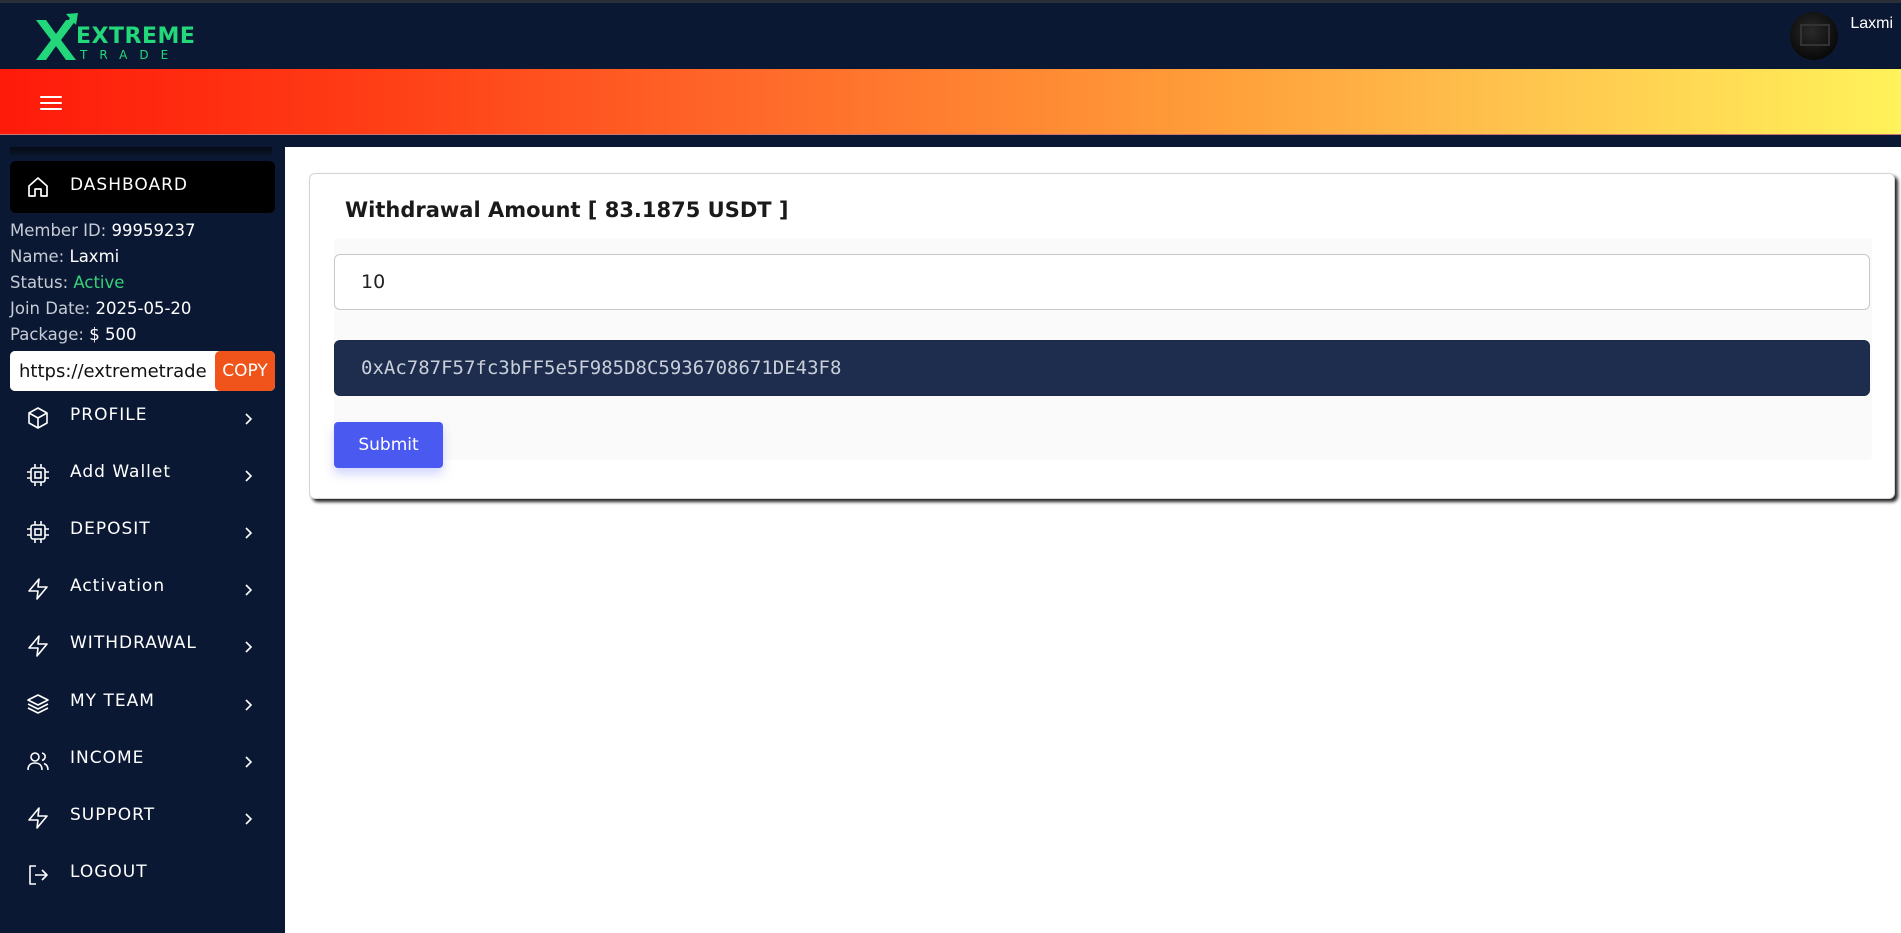 Image resolution: width=1901 pixels, height=933 pixels. I want to click on sidebar-item-label: Add Wallet, so click(121, 472).